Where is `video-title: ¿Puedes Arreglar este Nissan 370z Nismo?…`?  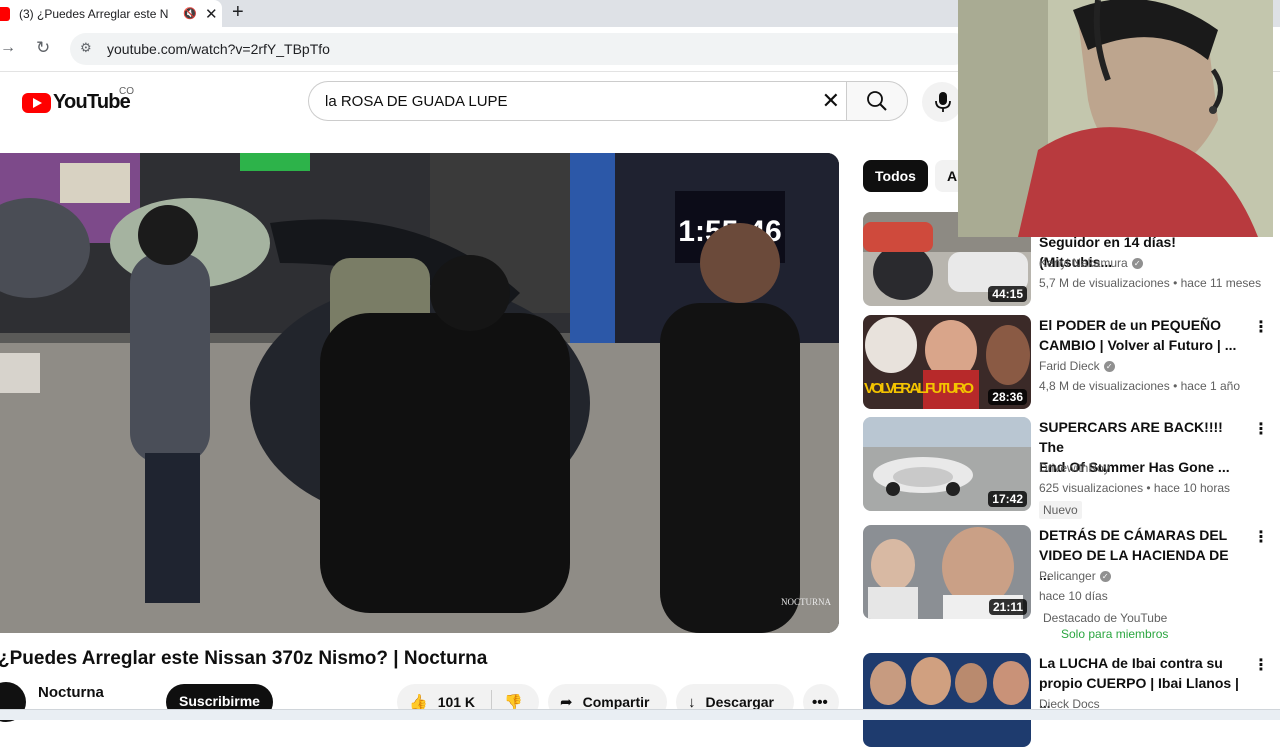
video-title: ¿Puedes Arreglar este Nissan 370z Nismo?… is located at coordinates (244, 658).